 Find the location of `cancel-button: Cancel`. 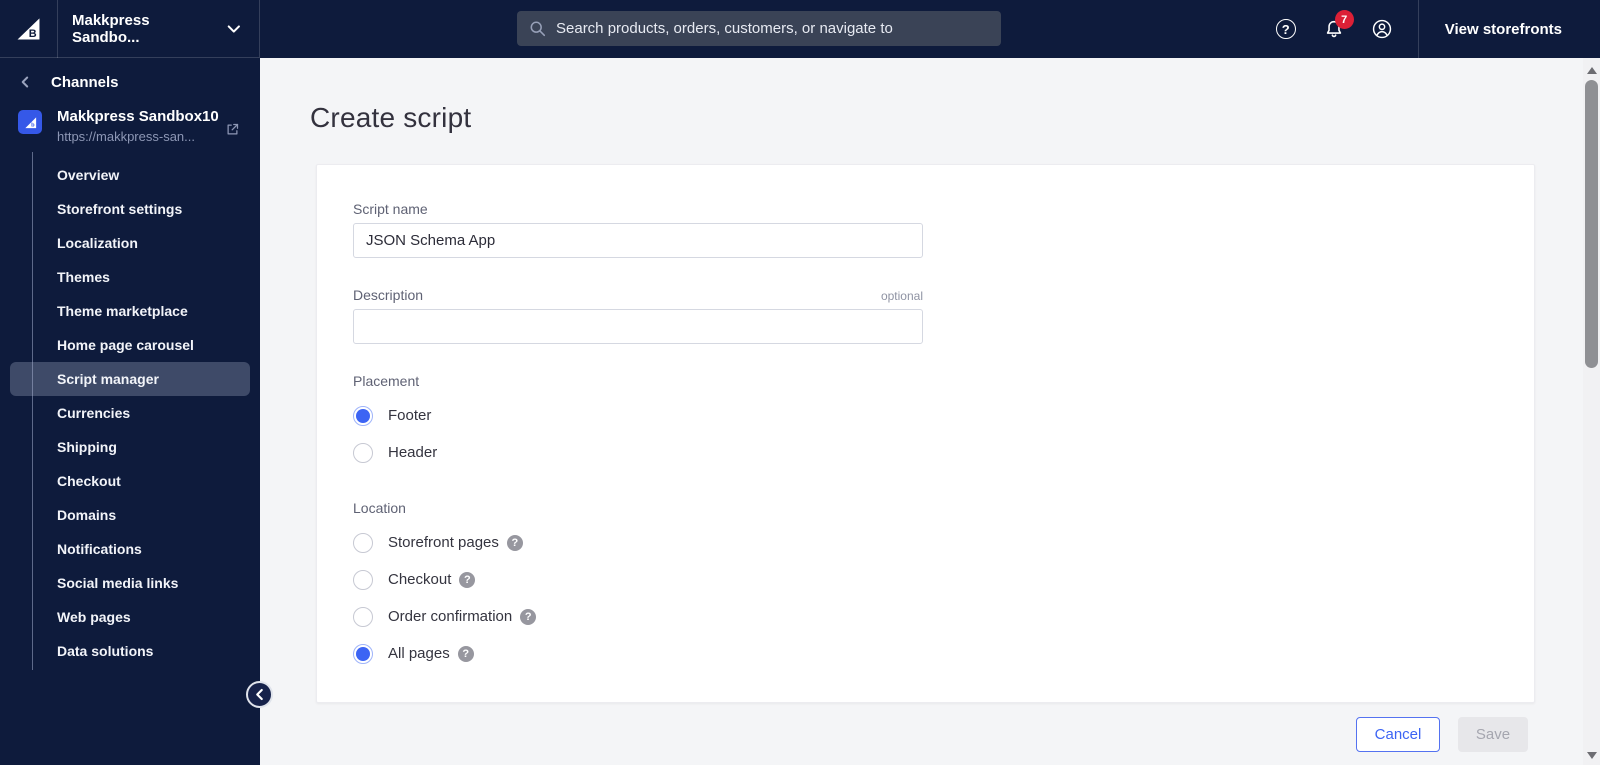

cancel-button: Cancel is located at coordinates (1398, 734).